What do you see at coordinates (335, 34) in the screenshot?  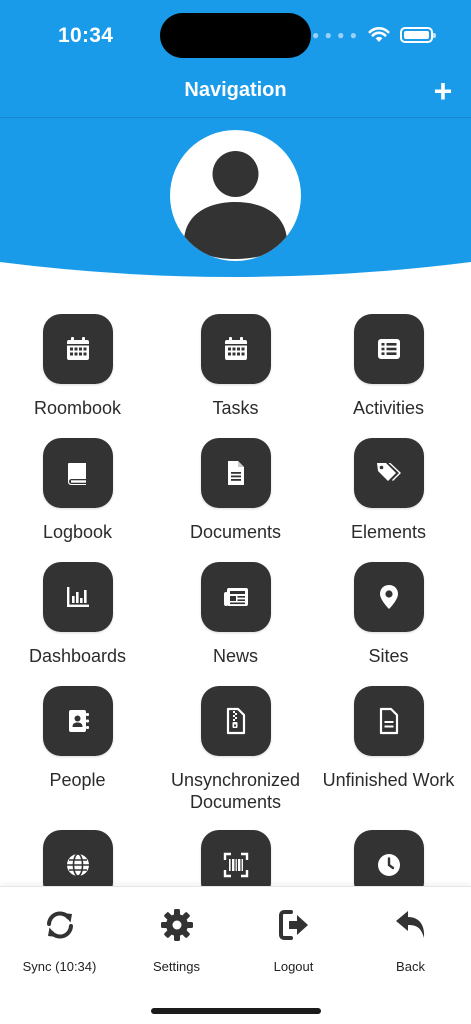 I see `signal-dots-icon: ● ● ● ●` at bounding box center [335, 34].